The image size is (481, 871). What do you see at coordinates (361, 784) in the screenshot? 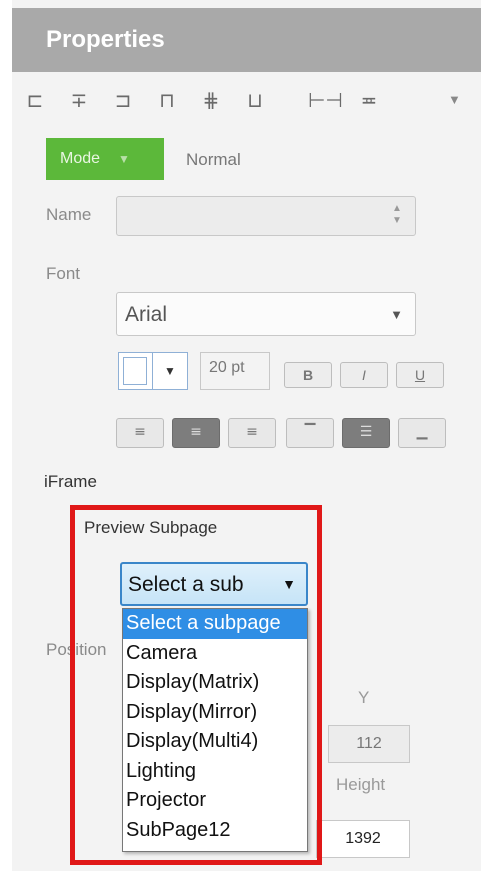
I see `height-label: Height` at bounding box center [361, 784].